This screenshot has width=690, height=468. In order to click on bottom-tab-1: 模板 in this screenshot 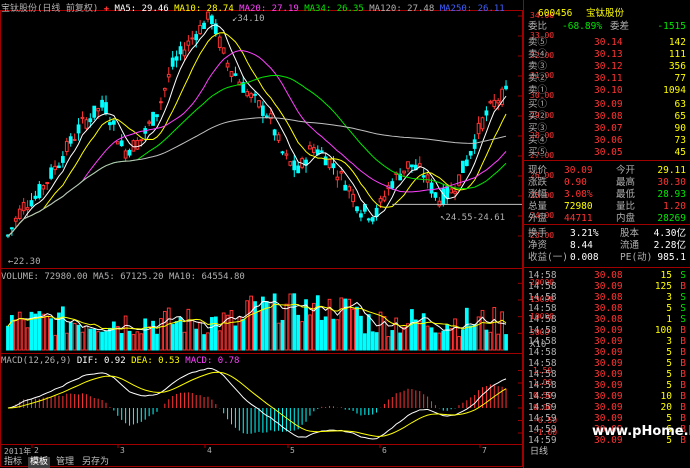, I will do `click(39, 462)`.